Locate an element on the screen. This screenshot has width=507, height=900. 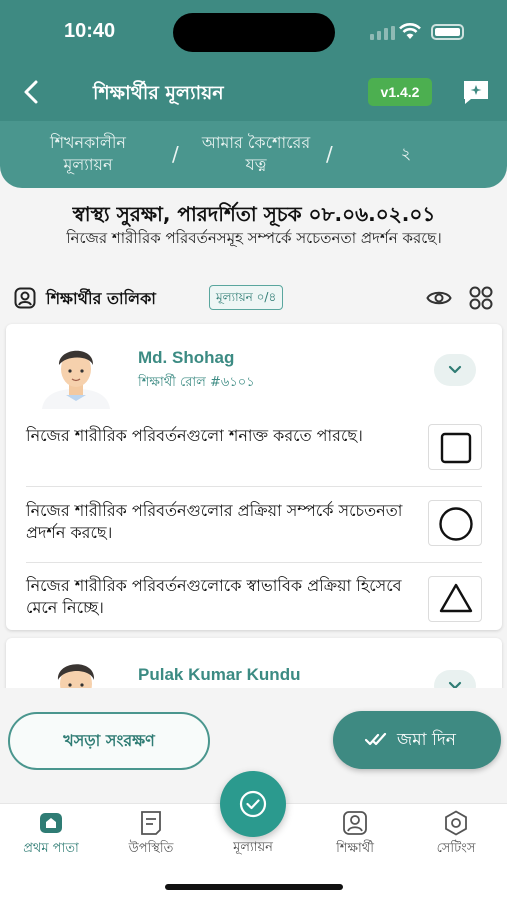
student-name: Pulak Kumar Kundu is located at coordinates (219, 674).